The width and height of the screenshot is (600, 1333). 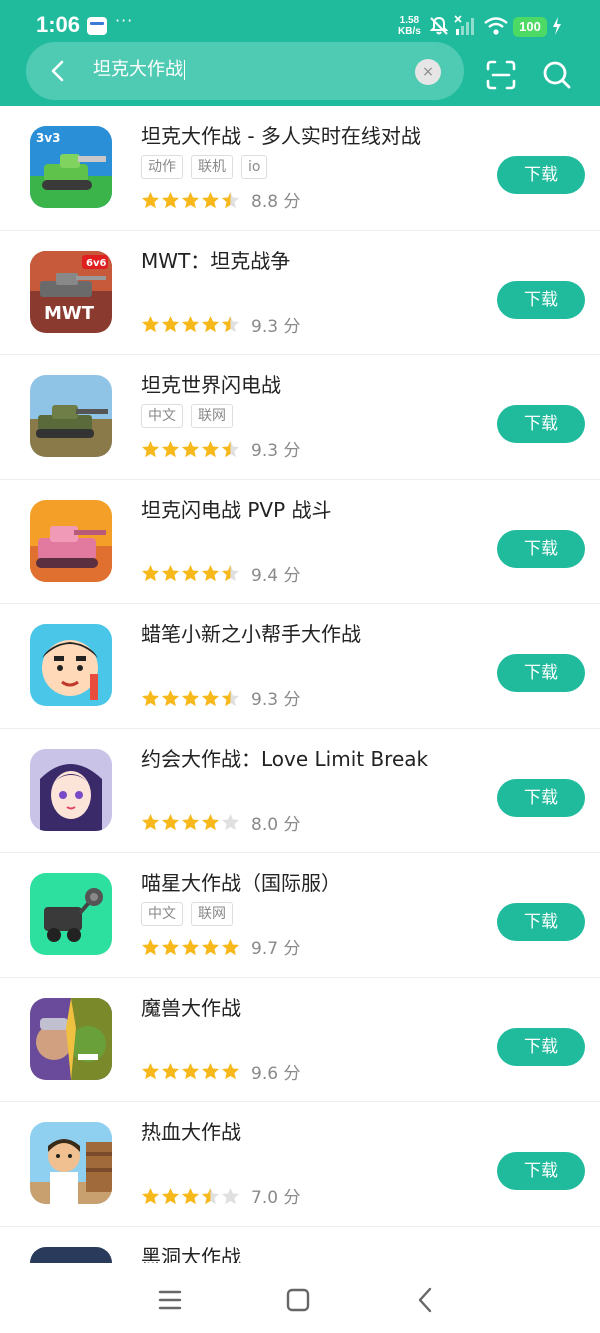 What do you see at coordinates (276, 202) in the screenshot?
I see `rating-score: 8.8 分` at bounding box center [276, 202].